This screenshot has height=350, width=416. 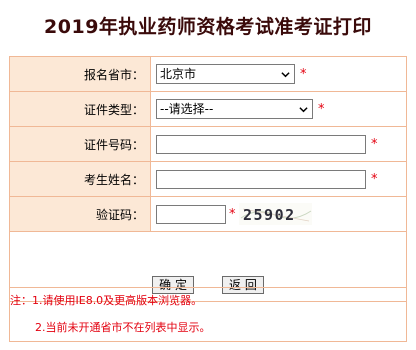 I want to click on note-line-1: 注：1.请使用IE8.0及更高版本浏览器。, so click(x=106, y=300).